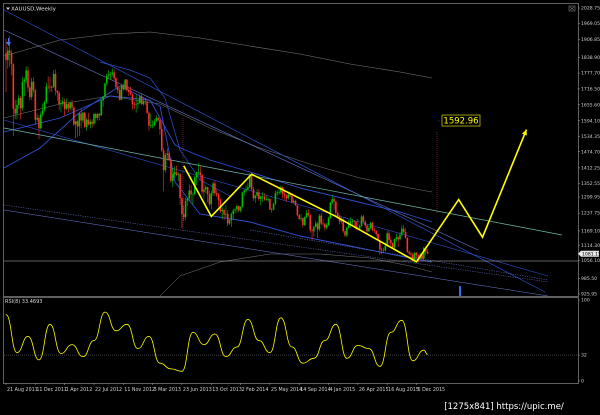 This screenshot has height=415, width=600. What do you see at coordinates (590, 246) in the screenshot?
I see `price-axis-label: 1114.30` at bounding box center [590, 246].